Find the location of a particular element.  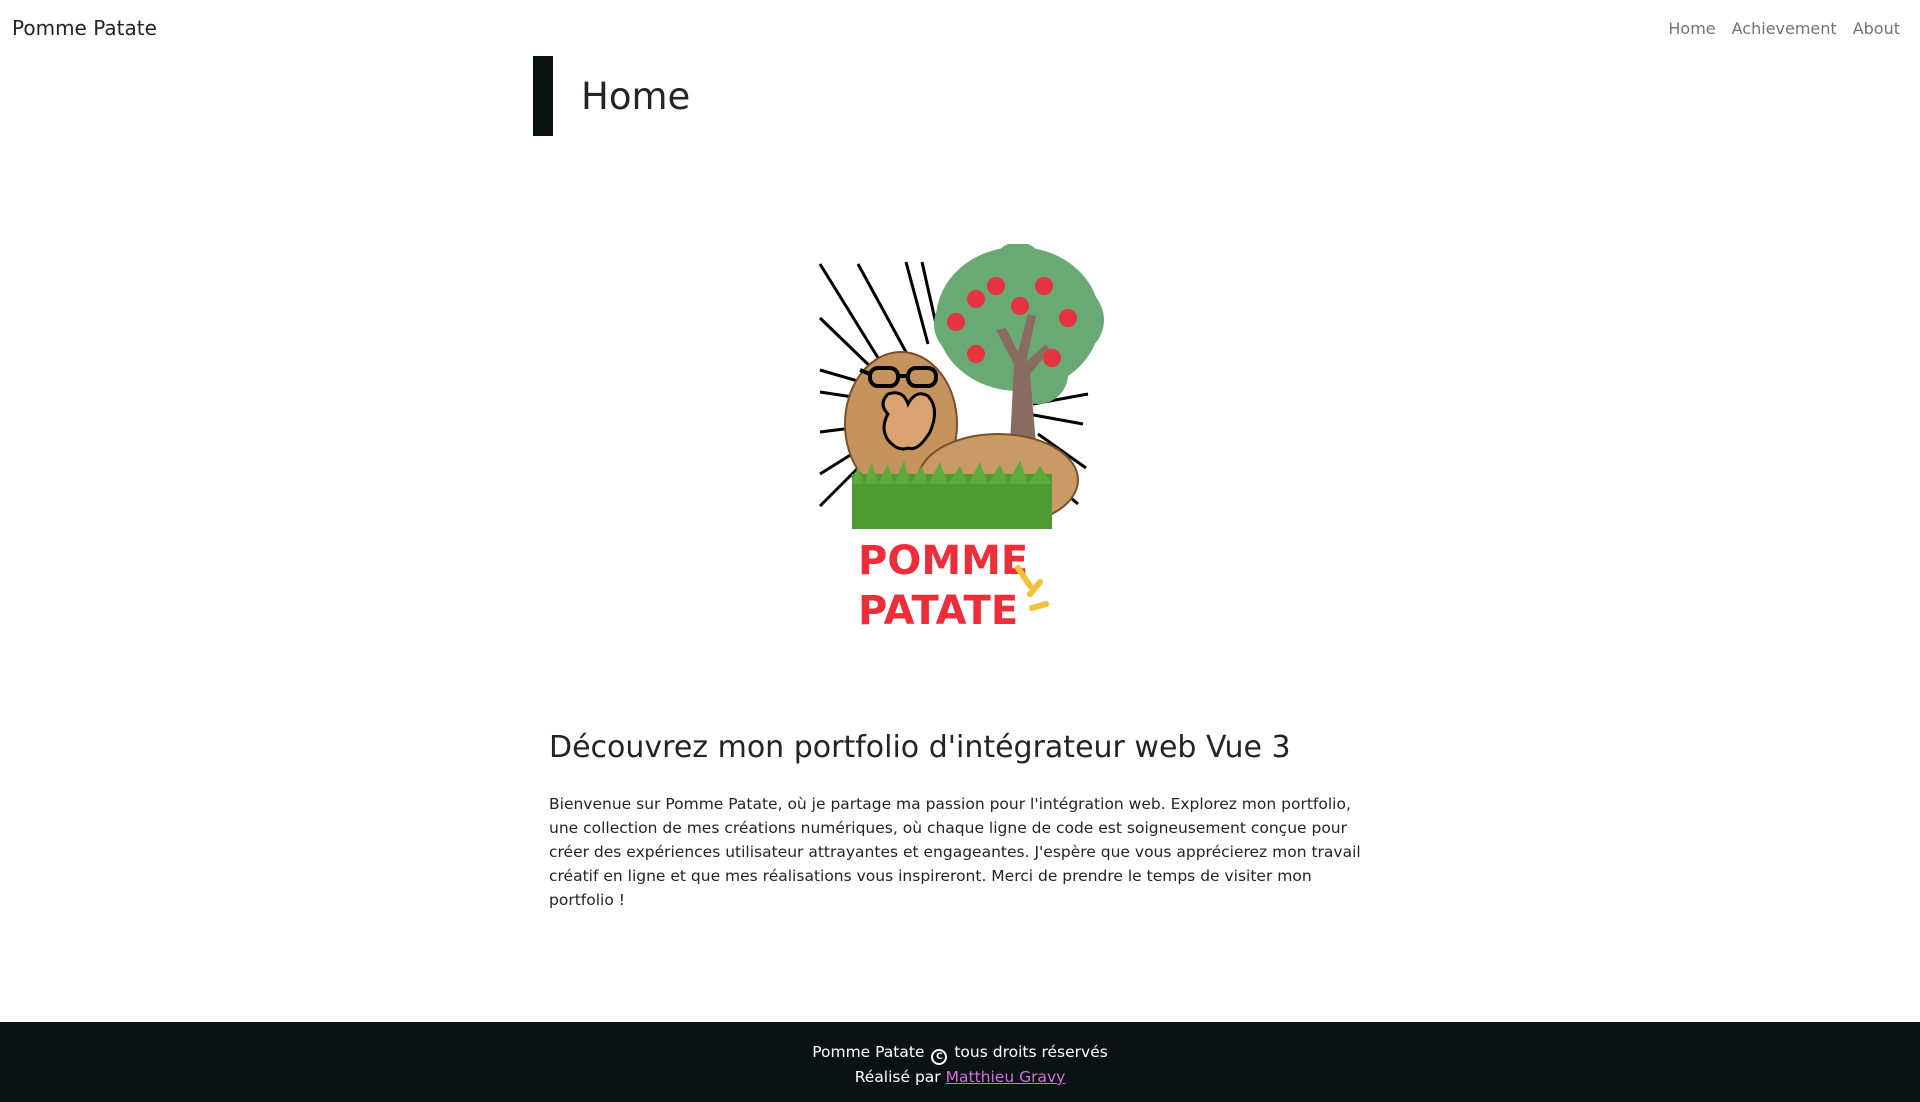

nav-link-home: Home is located at coordinates (1691, 28).